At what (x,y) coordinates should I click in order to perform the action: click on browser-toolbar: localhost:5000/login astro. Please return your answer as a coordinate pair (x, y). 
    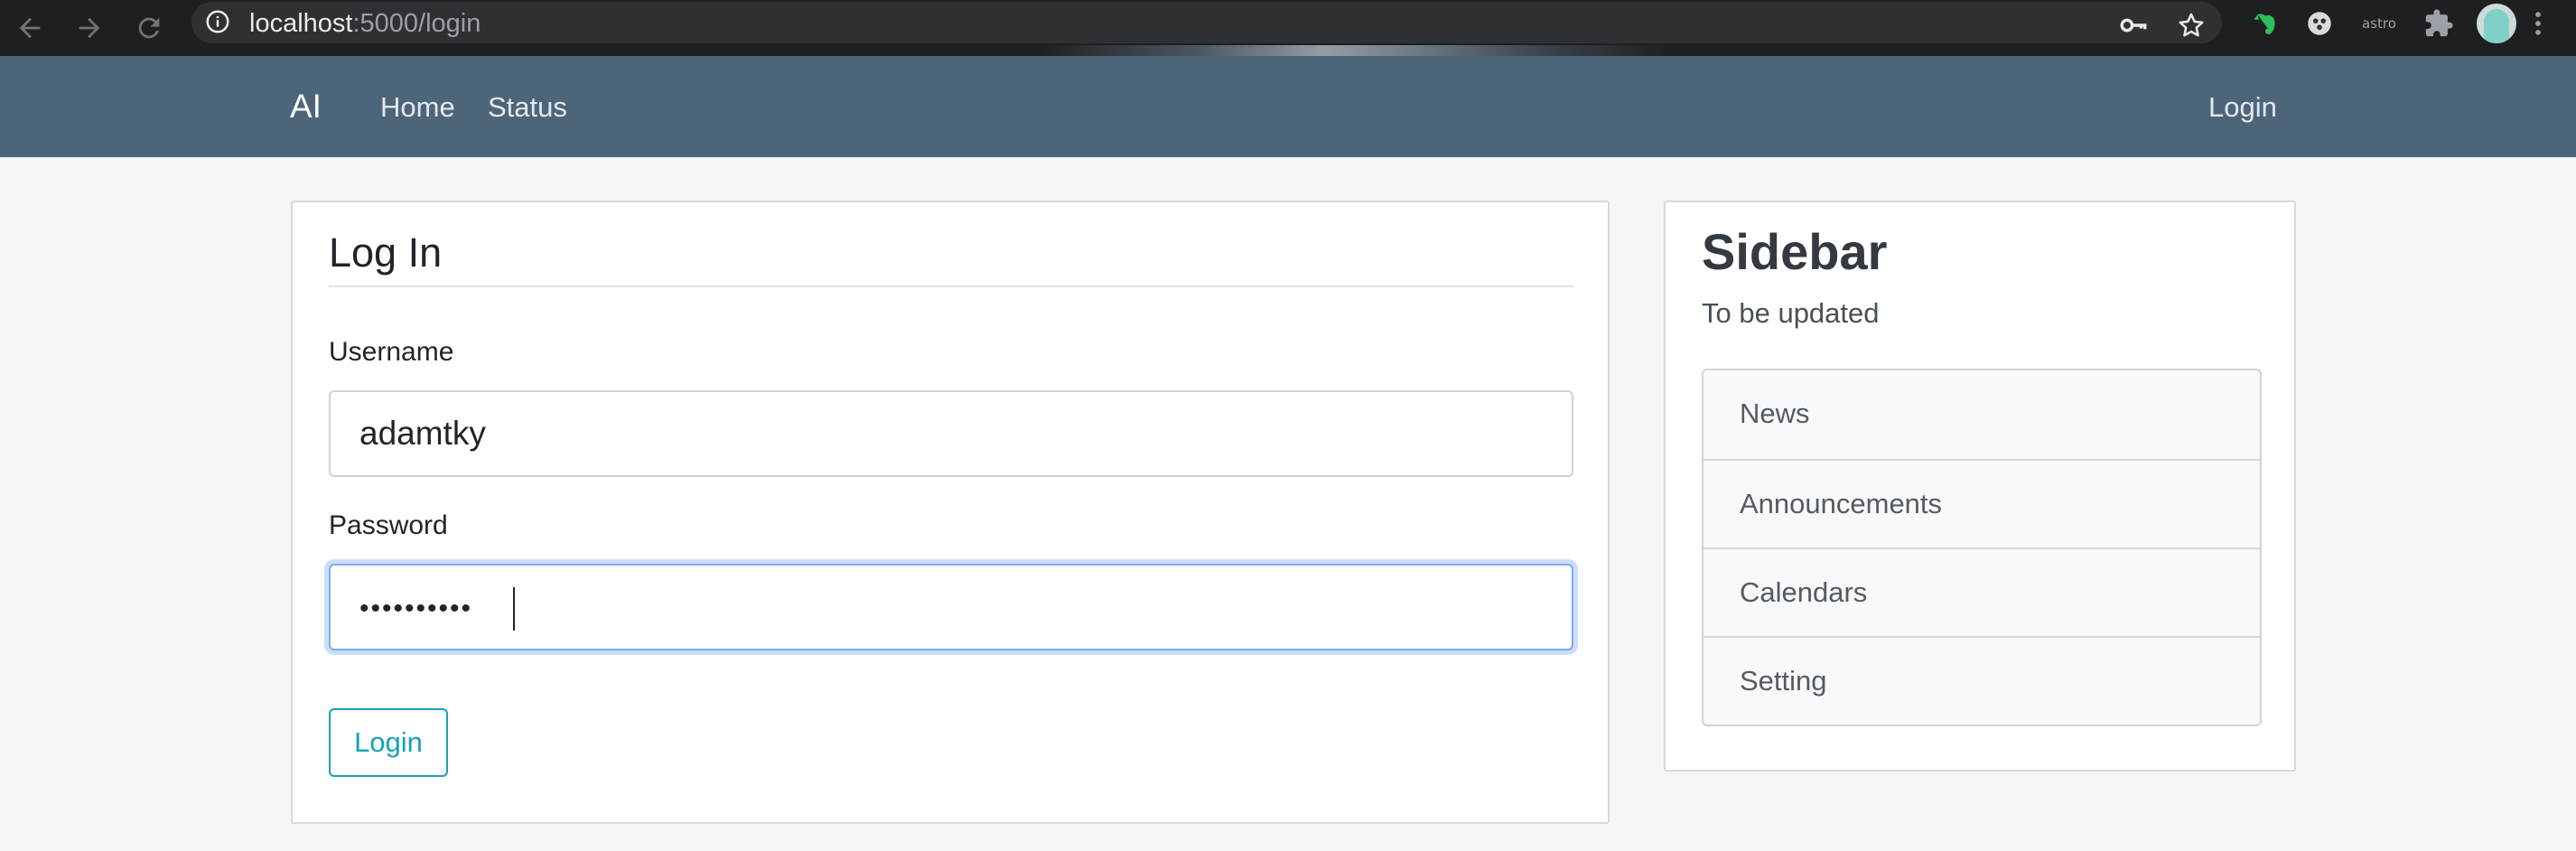
    Looking at the image, I should click on (1288, 28).